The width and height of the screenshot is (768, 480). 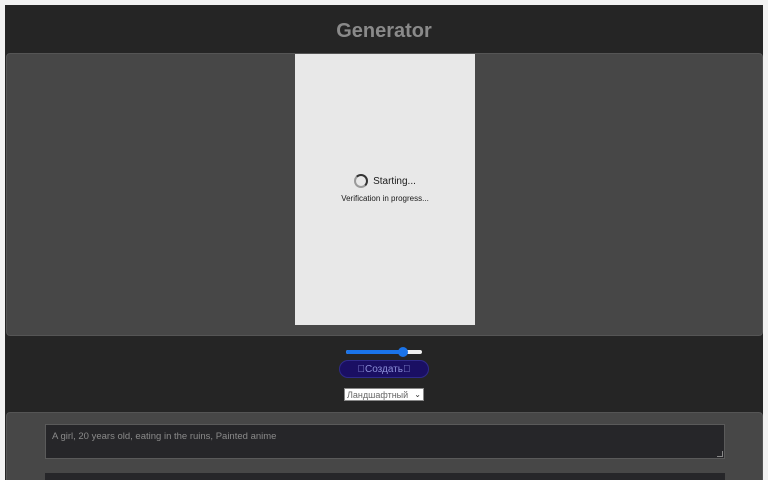 What do you see at coordinates (384, 369) in the screenshot?
I see `create-button:  Создать ` at bounding box center [384, 369].